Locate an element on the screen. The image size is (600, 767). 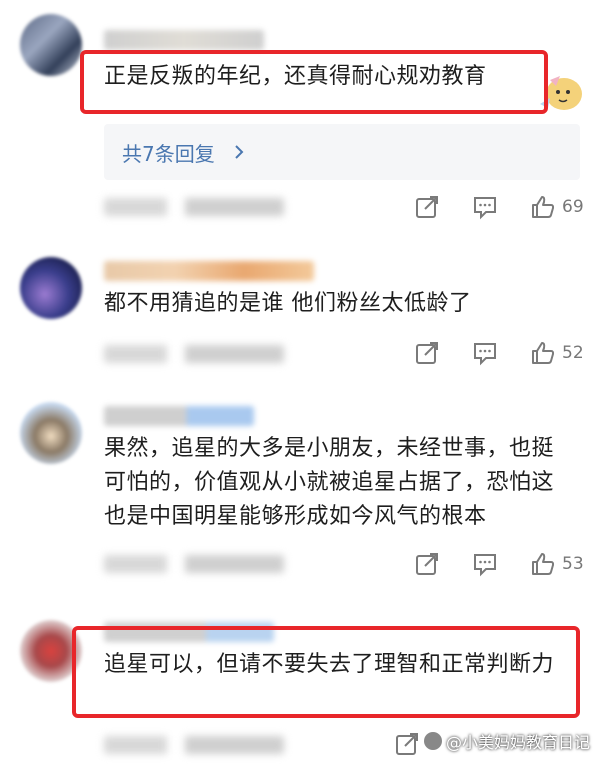
watermark: @小美妈妈教育日记 is located at coordinates (506, 741).